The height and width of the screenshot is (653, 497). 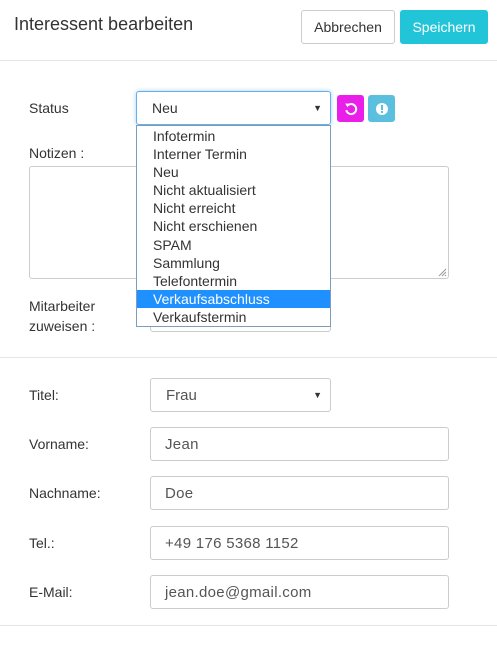 What do you see at coordinates (57, 153) in the screenshot?
I see `notes-label: Notizen :` at bounding box center [57, 153].